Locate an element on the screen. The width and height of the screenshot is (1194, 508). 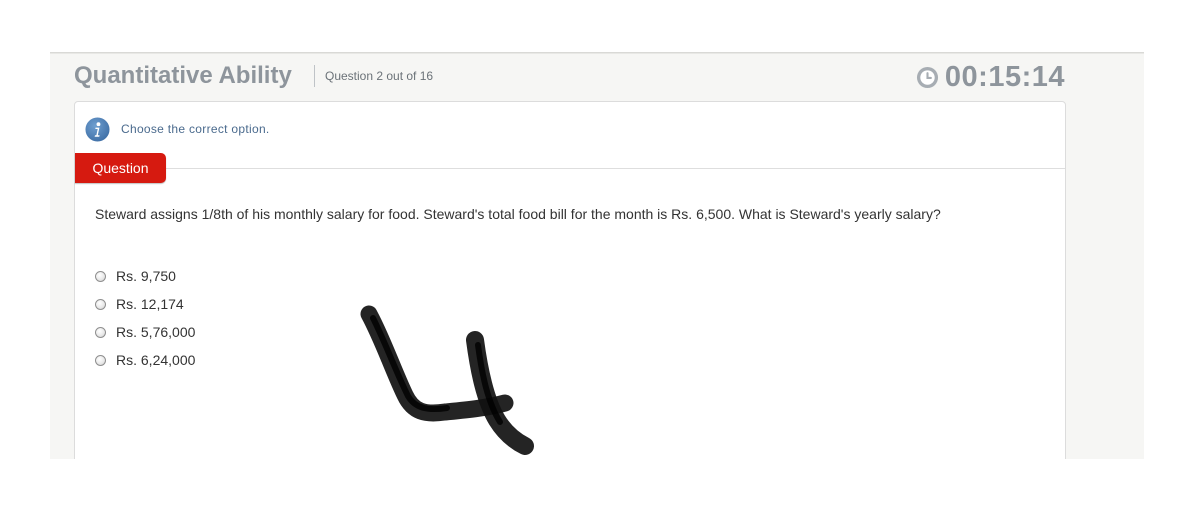
option-1: Rs. 9,750 is located at coordinates (145, 276).